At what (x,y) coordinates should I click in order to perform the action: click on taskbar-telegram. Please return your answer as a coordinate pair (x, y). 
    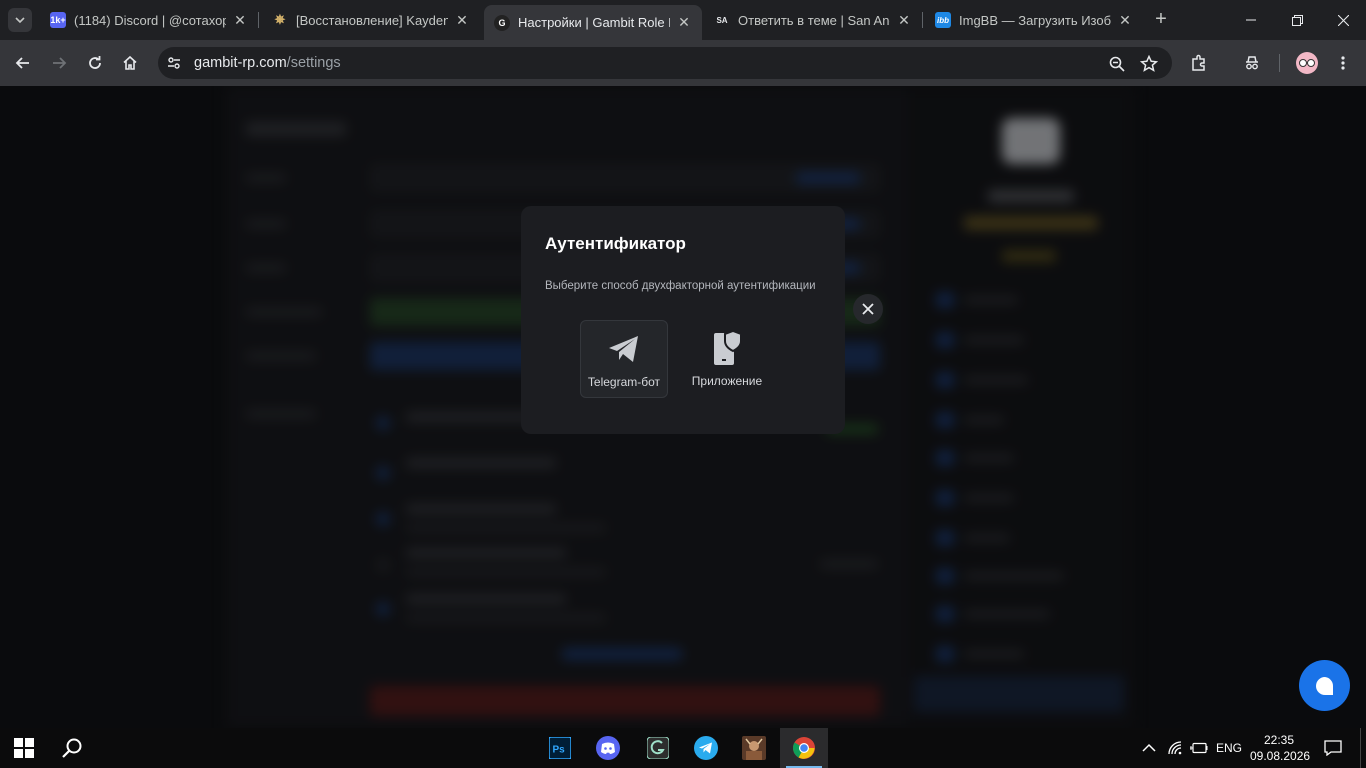
    Looking at the image, I should click on (706, 748).